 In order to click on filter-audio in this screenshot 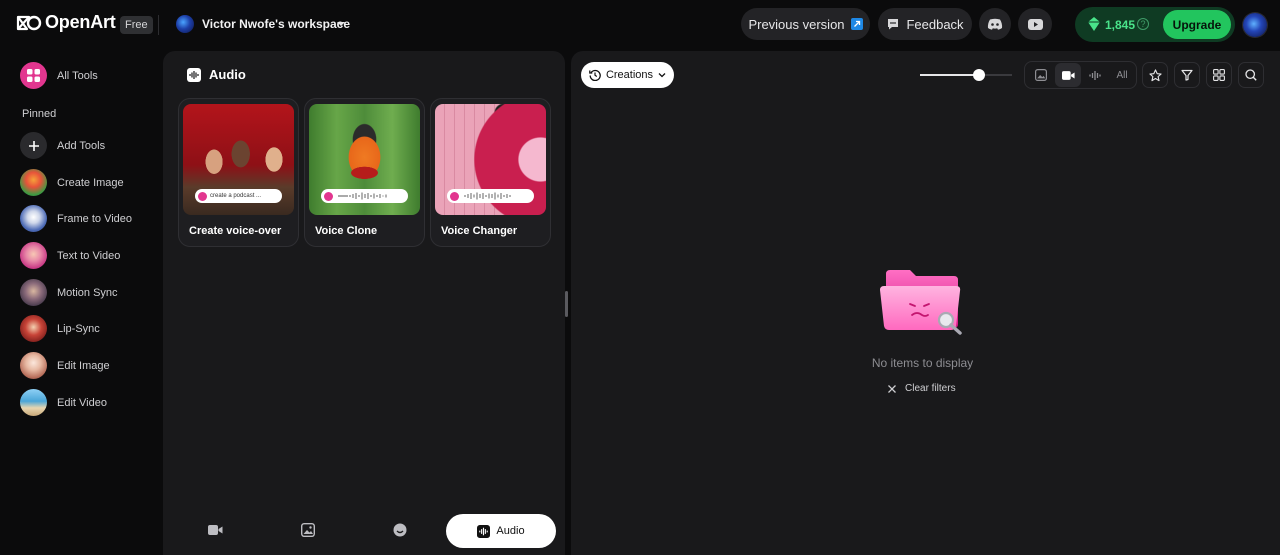, I will do `click(1095, 75)`.